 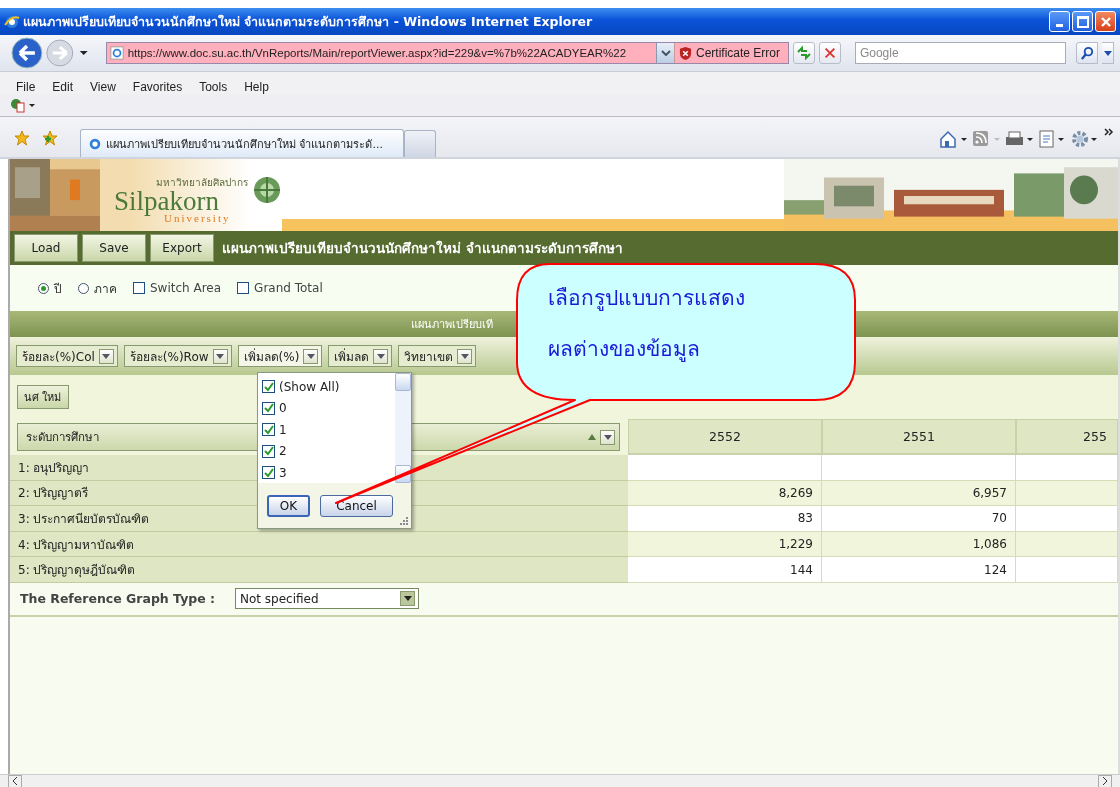 I want to click on option-label: ภาค, so click(x=105, y=289).